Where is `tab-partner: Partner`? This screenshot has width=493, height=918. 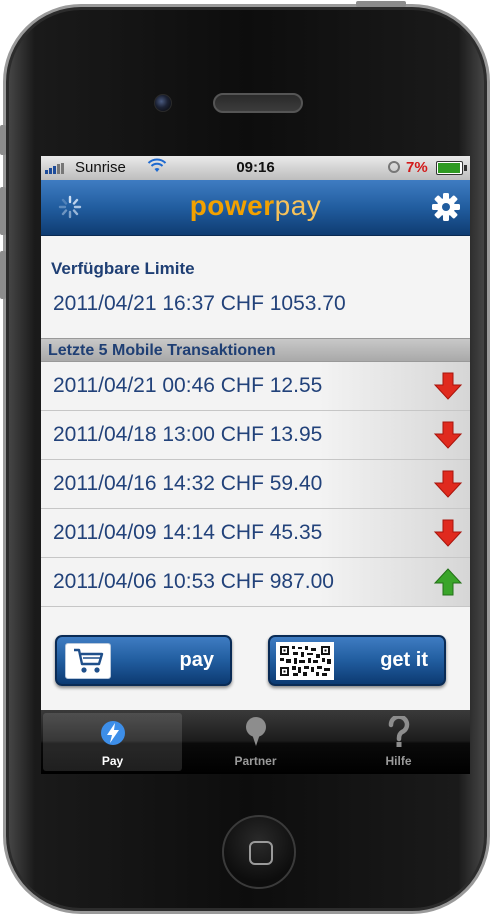 tab-partner: Partner is located at coordinates (255, 742).